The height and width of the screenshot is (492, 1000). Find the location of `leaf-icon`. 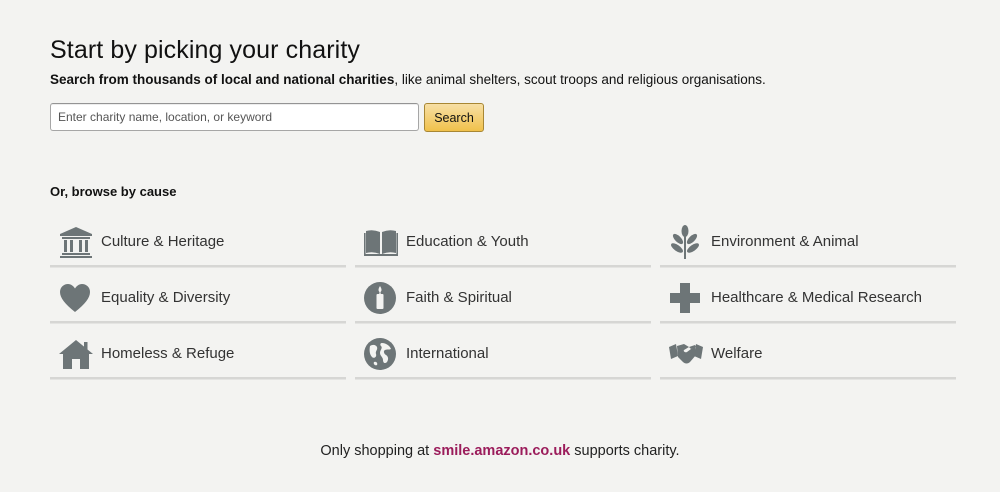

leaf-icon is located at coordinates (688, 241).